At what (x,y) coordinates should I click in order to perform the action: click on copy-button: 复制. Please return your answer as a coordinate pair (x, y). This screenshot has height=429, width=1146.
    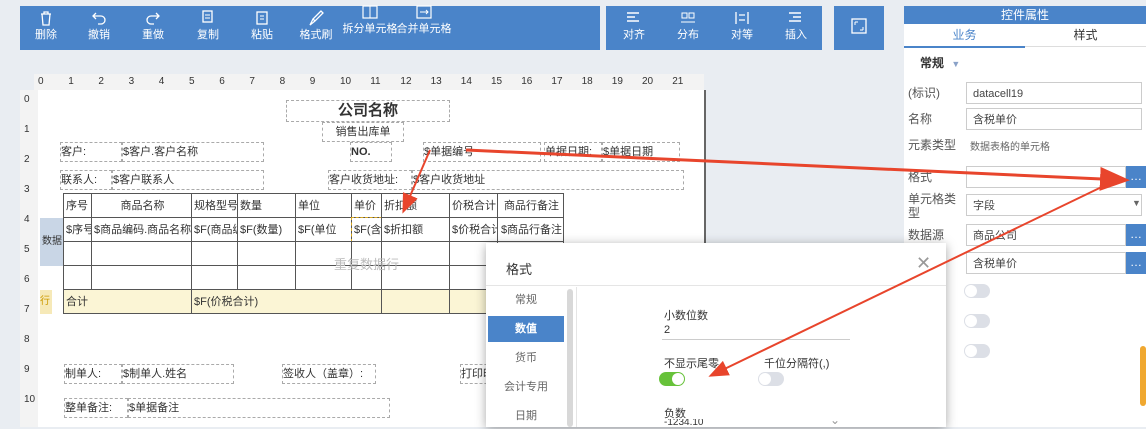
    Looking at the image, I should click on (208, 28).